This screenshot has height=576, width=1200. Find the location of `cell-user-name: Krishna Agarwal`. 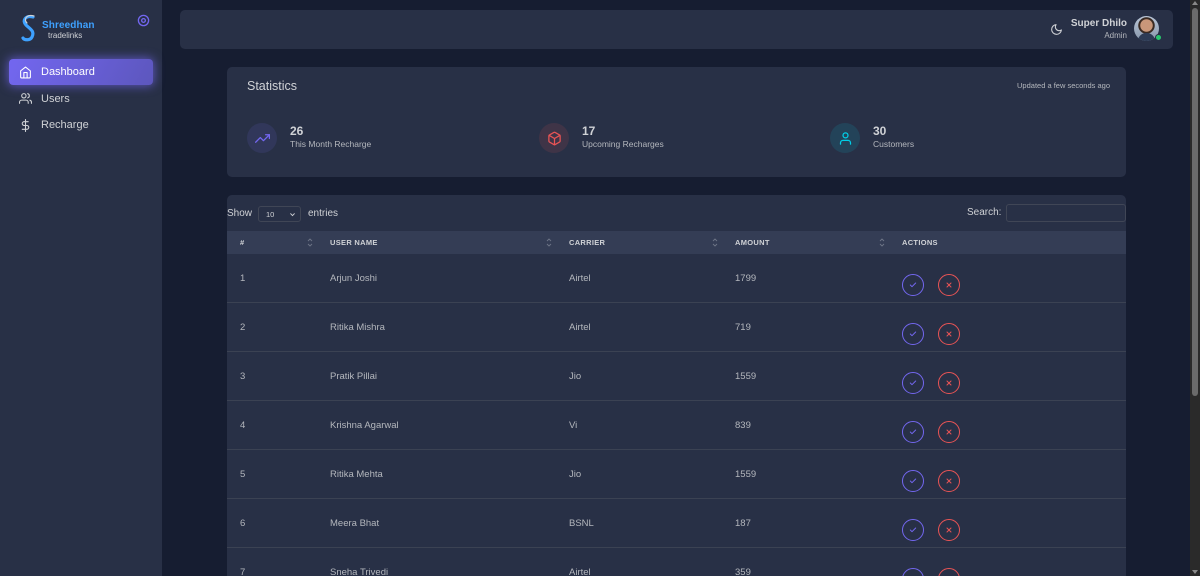

cell-user-name: Krishna Agarwal is located at coordinates (364, 425).